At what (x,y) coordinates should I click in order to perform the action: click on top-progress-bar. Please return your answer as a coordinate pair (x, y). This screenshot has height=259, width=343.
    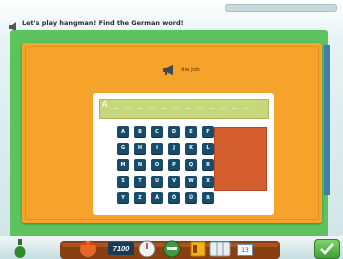
    Looking at the image, I should click on (281, 8).